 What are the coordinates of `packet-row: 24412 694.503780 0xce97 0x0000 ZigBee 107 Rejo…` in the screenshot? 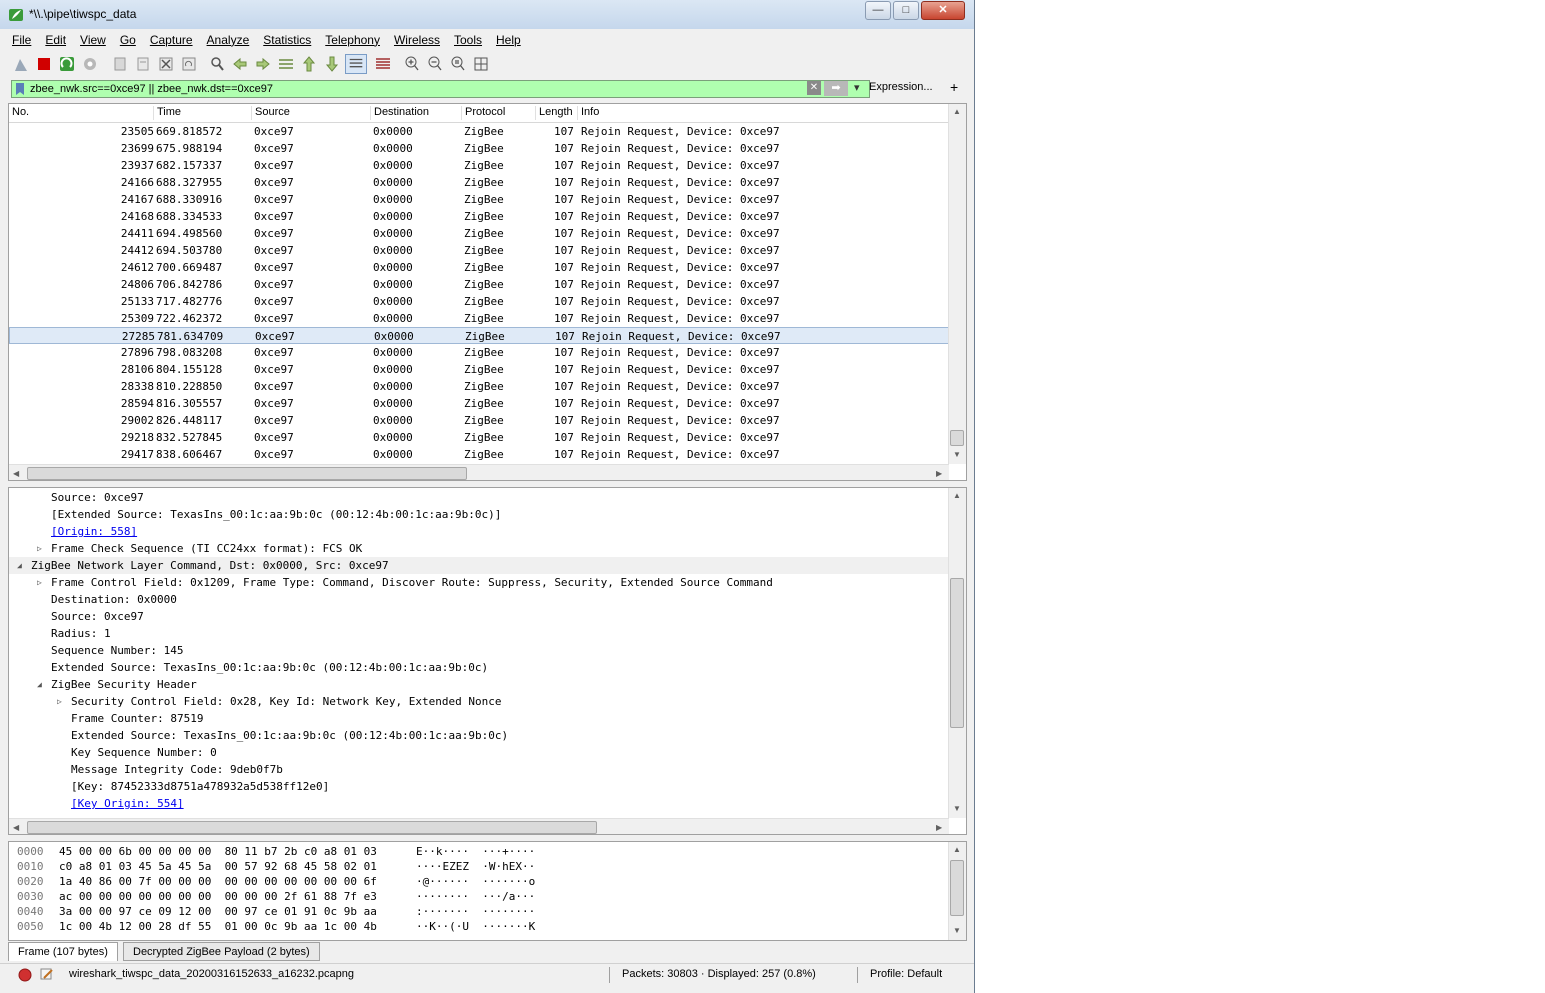 It's located at (479, 250).